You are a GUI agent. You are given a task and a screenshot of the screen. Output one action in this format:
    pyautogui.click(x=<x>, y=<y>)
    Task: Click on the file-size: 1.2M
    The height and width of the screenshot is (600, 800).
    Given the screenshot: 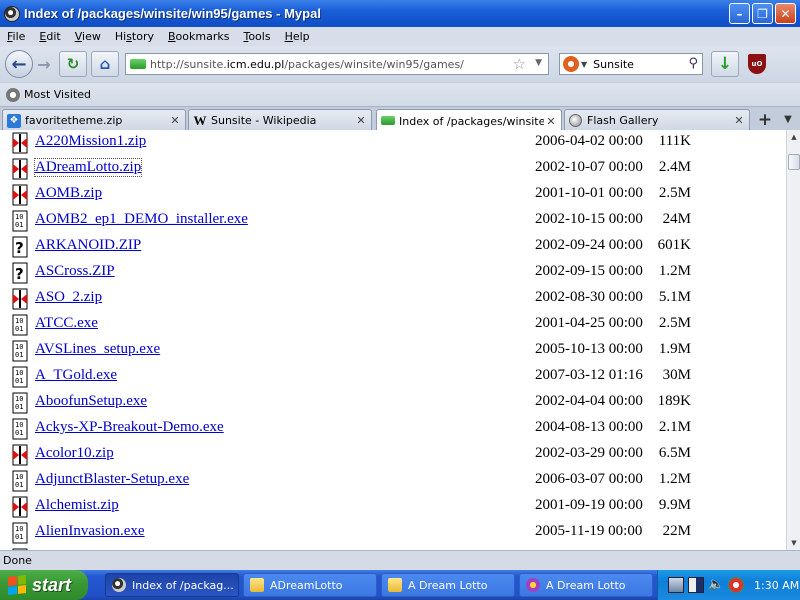 What is the action you would take?
    pyautogui.click(x=674, y=479)
    